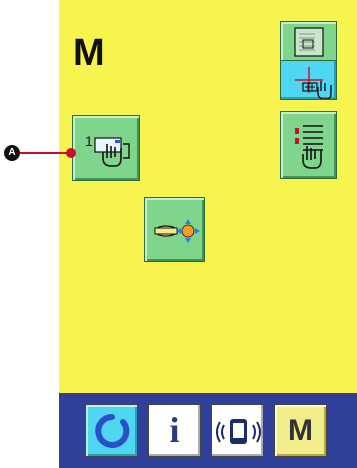 The image size is (357, 468). I want to click on mode-button: M, so click(300, 430).